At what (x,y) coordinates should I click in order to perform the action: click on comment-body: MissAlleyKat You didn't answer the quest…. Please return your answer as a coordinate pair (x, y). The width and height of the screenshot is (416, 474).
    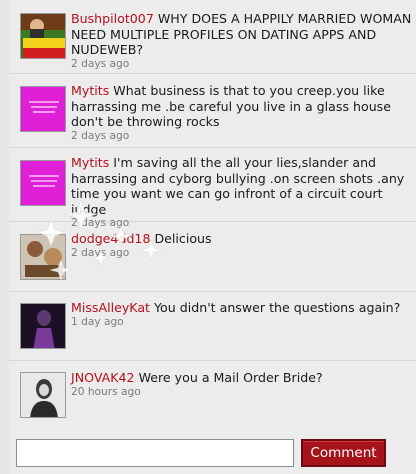
    Looking at the image, I should click on (241, 314).